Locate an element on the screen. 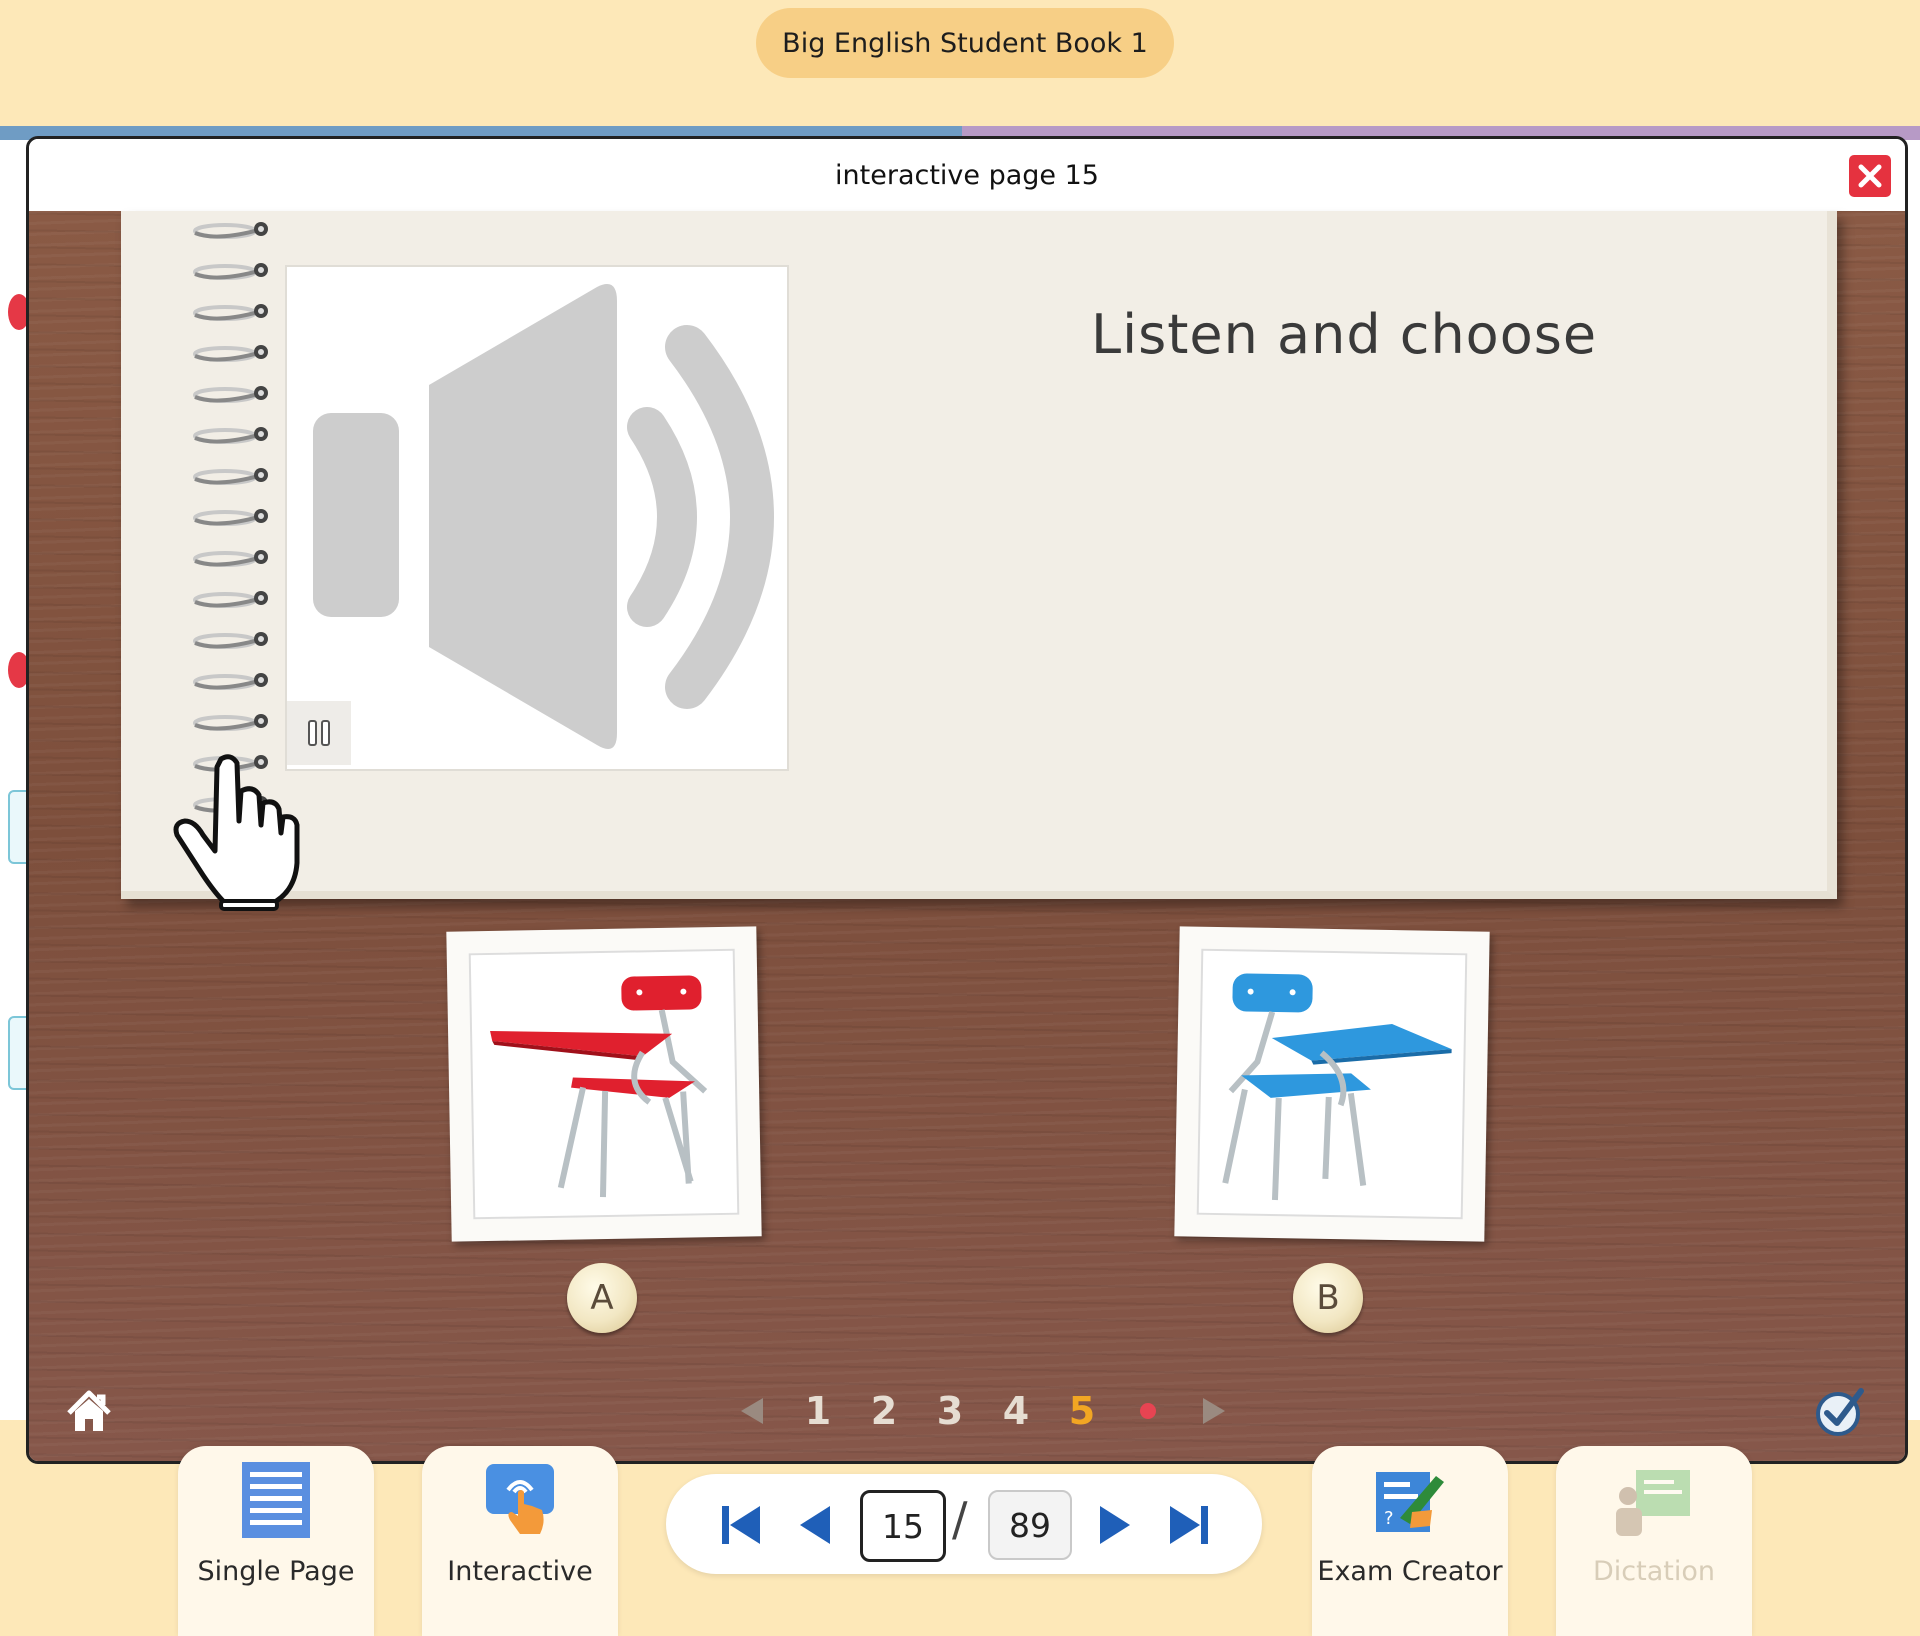 The height and width of the screenshot is (1636, 1920). pager-page-2: 2 is located at coordinates (884, 1411).